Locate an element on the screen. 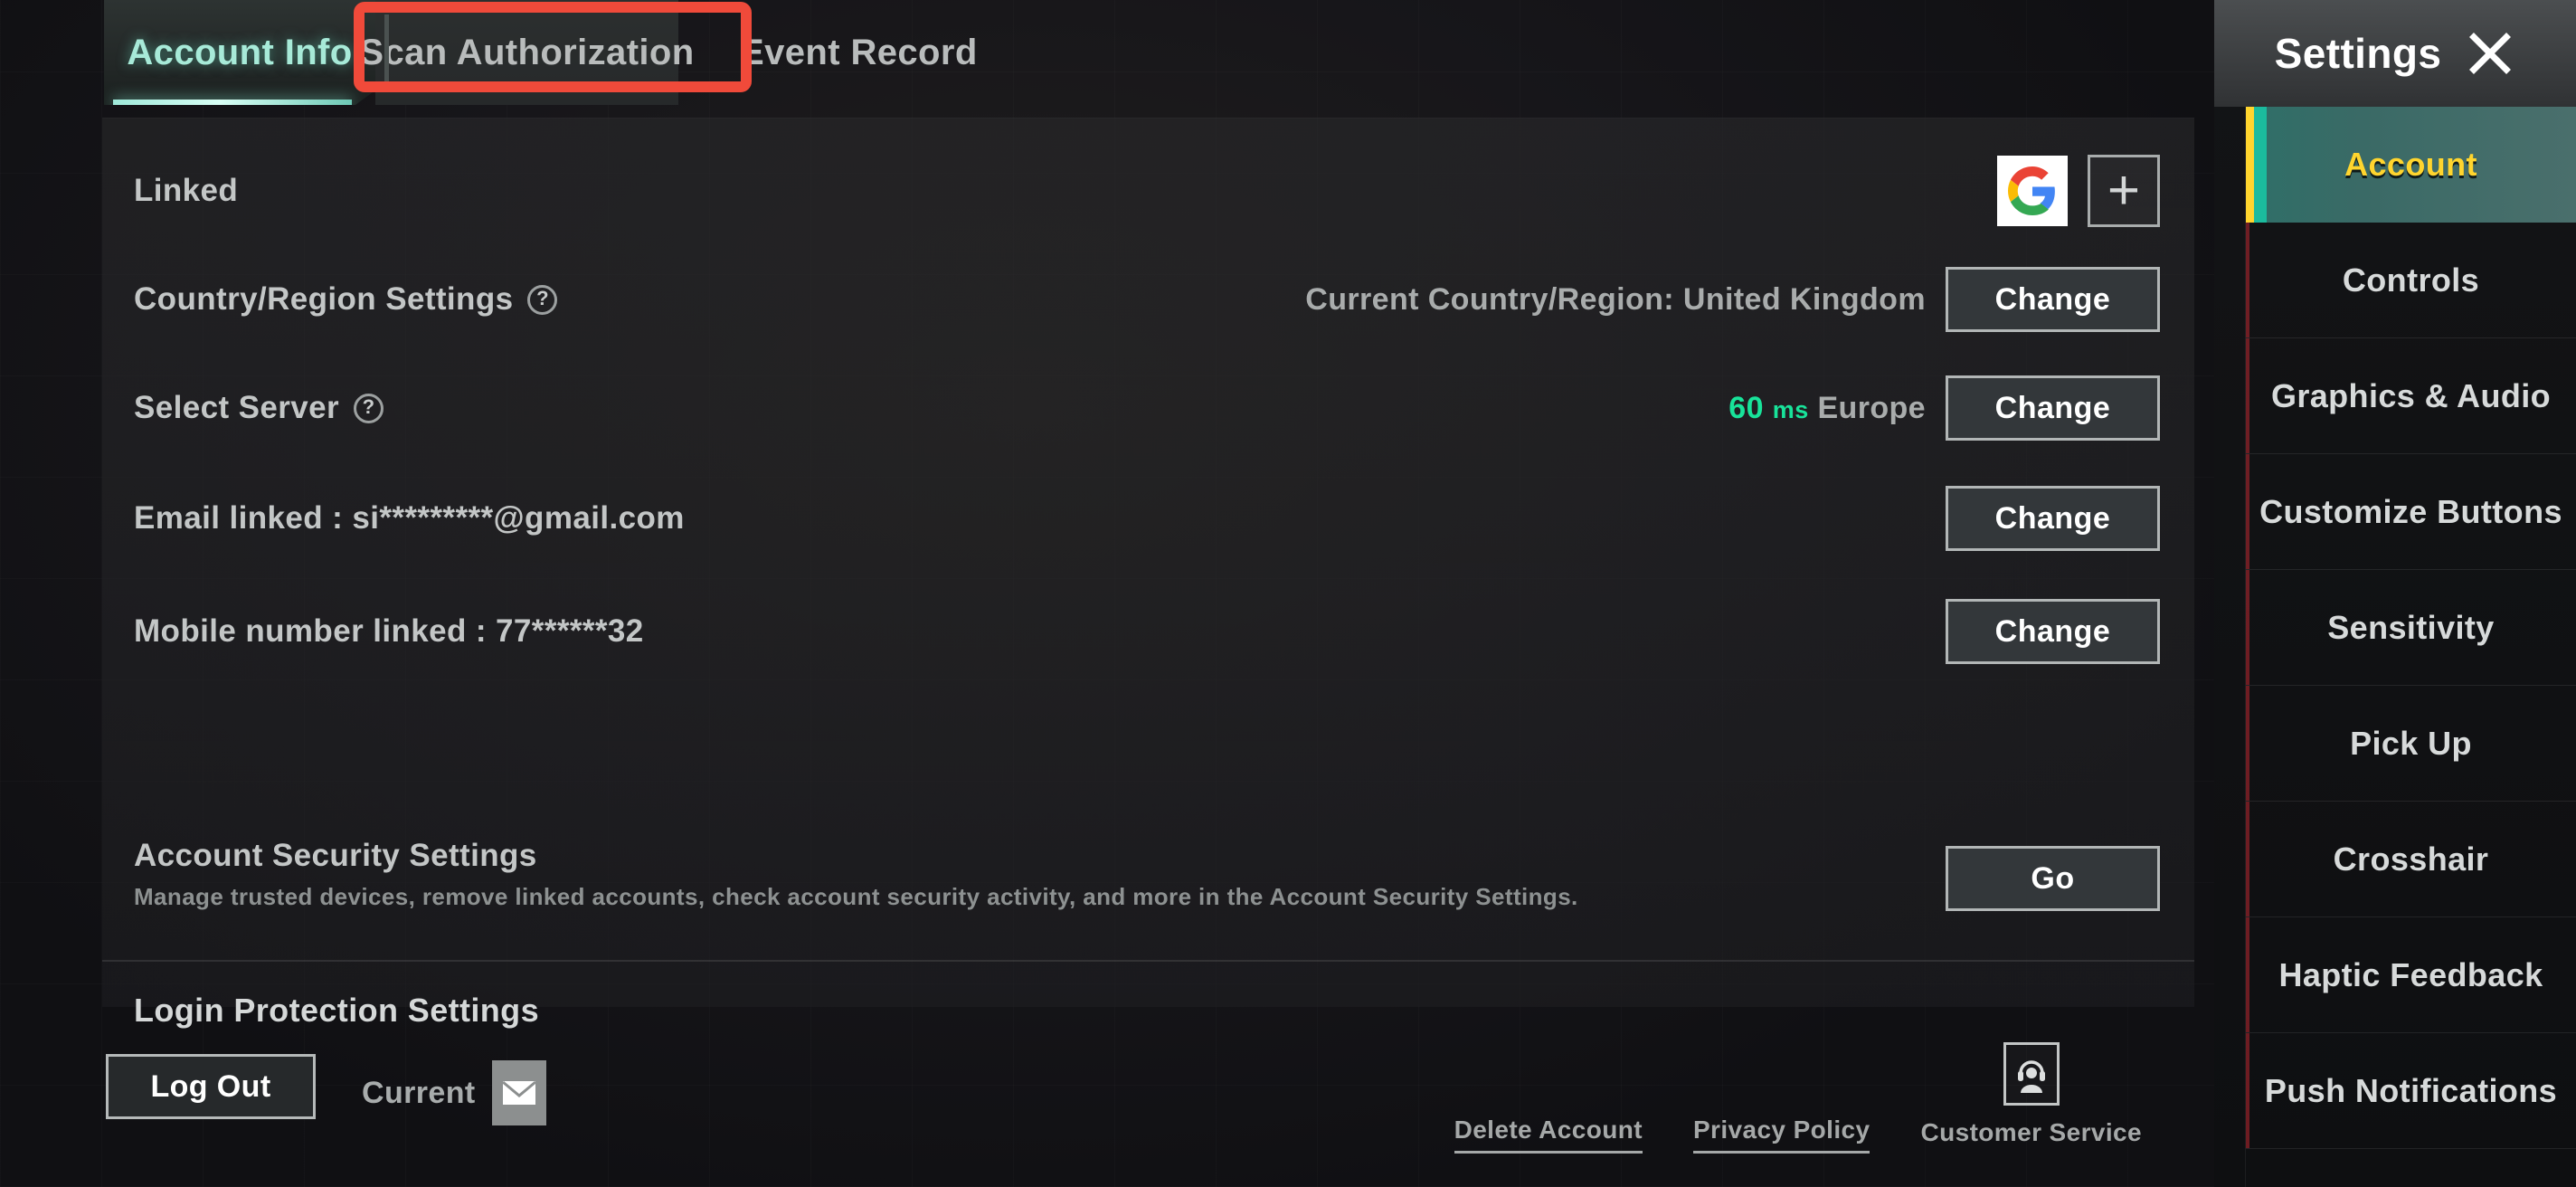 The height and width of the screenshot is (1187, 2576). mobile-linked-label: Mobile number linked : 77******32 is located at coordinates (389, 631).